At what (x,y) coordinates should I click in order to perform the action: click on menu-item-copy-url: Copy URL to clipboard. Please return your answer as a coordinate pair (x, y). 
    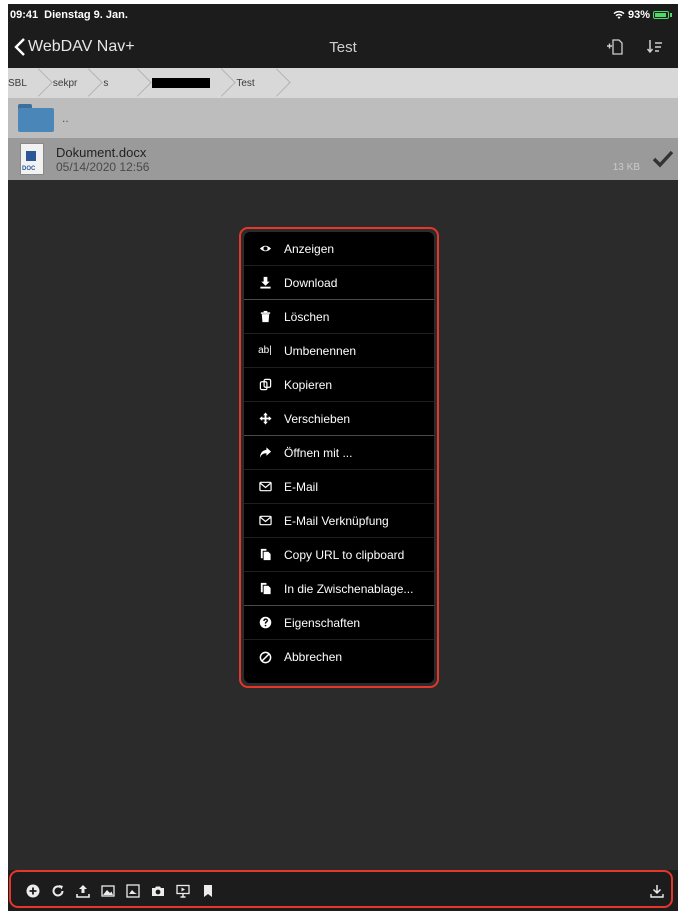
    Looking at the image, I should click on (339, 555).